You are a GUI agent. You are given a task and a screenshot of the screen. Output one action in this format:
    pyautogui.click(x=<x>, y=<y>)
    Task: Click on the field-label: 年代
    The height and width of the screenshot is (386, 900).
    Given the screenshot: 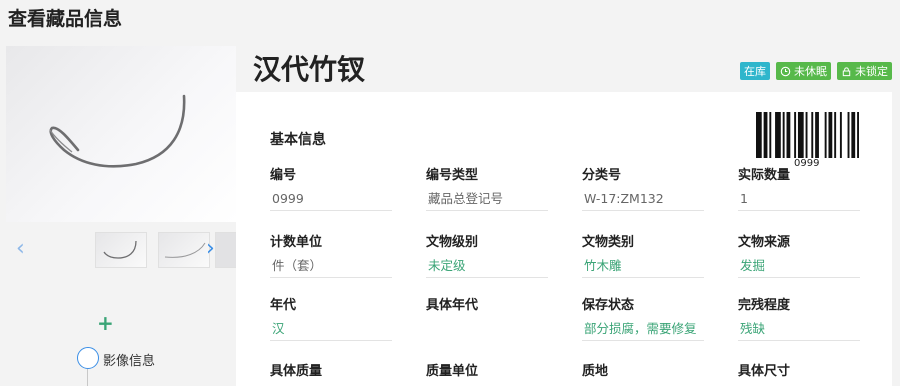 What is the action you would take?
    pyautogui.click(x=283, y=305)
    